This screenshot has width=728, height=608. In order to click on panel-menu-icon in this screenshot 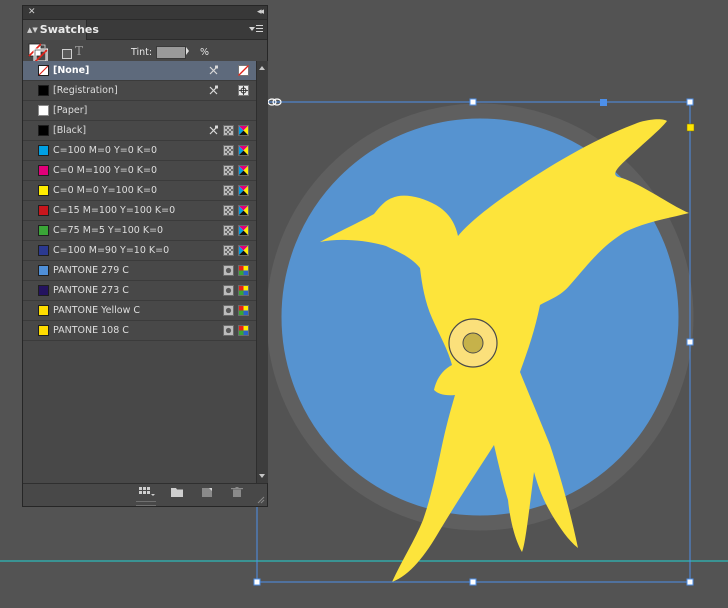, I will do `click(256, 29)`.